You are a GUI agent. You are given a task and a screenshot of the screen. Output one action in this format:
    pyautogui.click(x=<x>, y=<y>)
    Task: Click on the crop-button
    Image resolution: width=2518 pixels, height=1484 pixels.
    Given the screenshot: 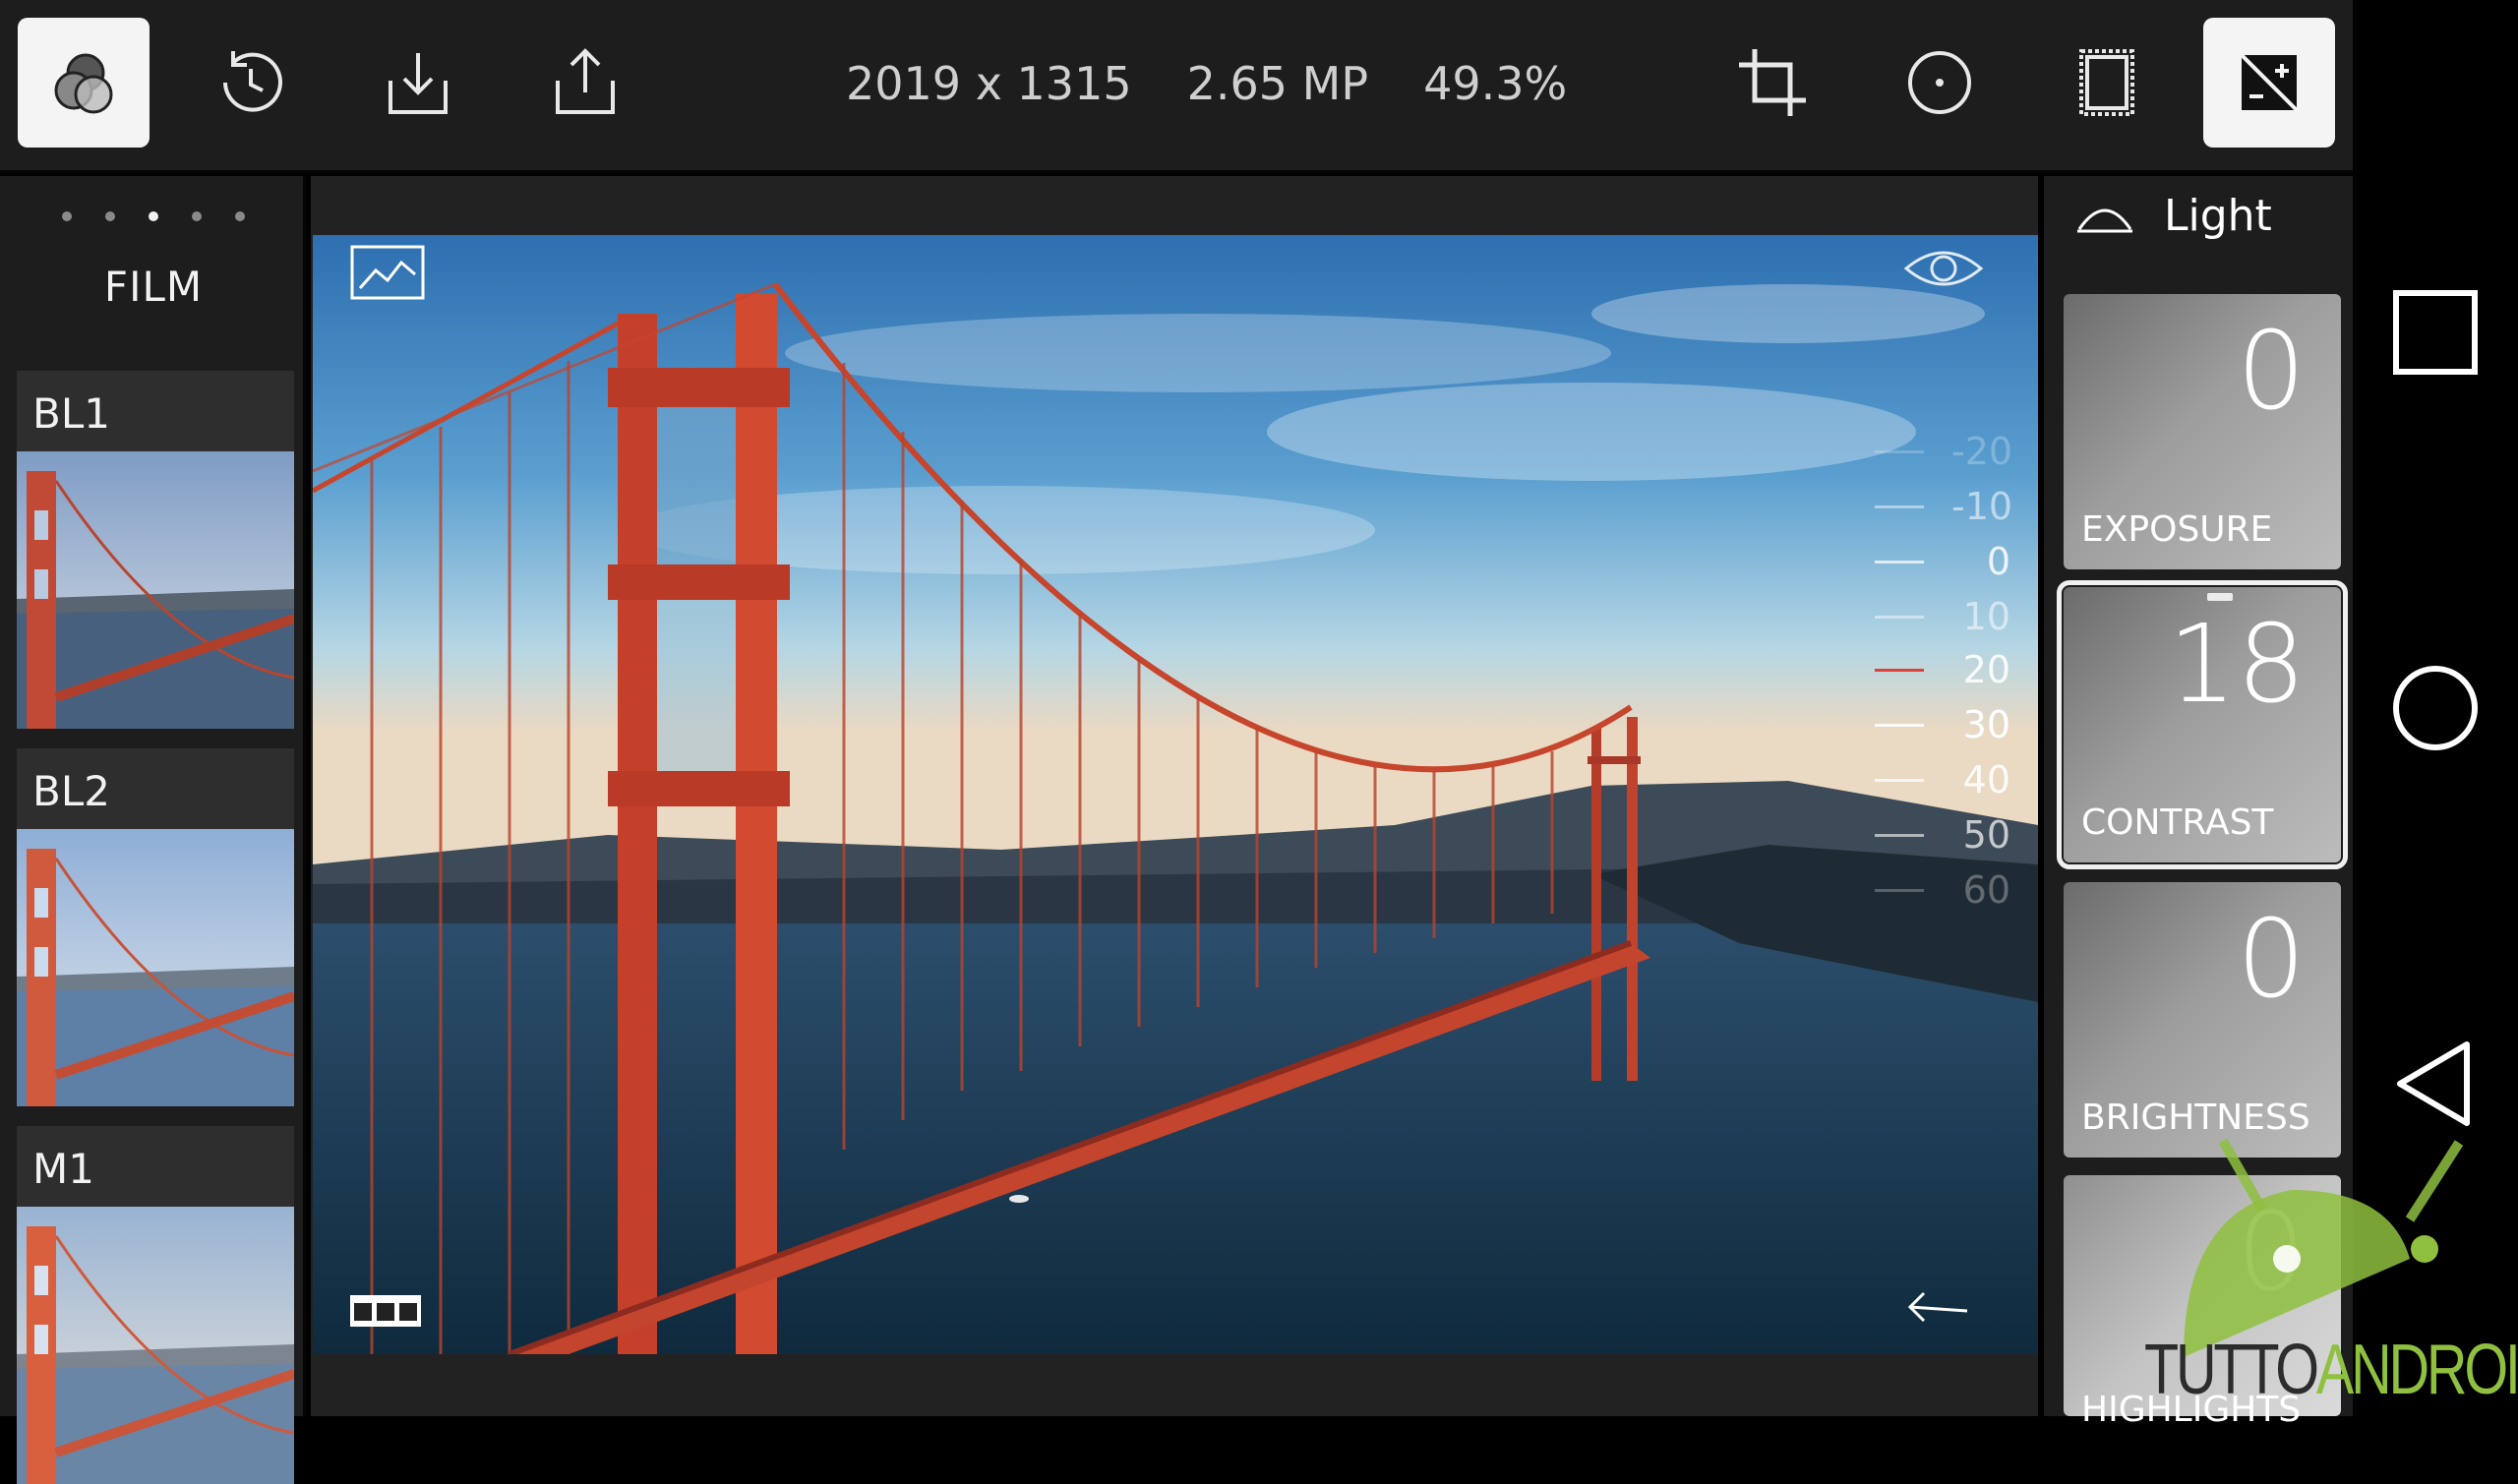 What is the action you would take?
    pyautogui.click(x=1772, y=83)
    